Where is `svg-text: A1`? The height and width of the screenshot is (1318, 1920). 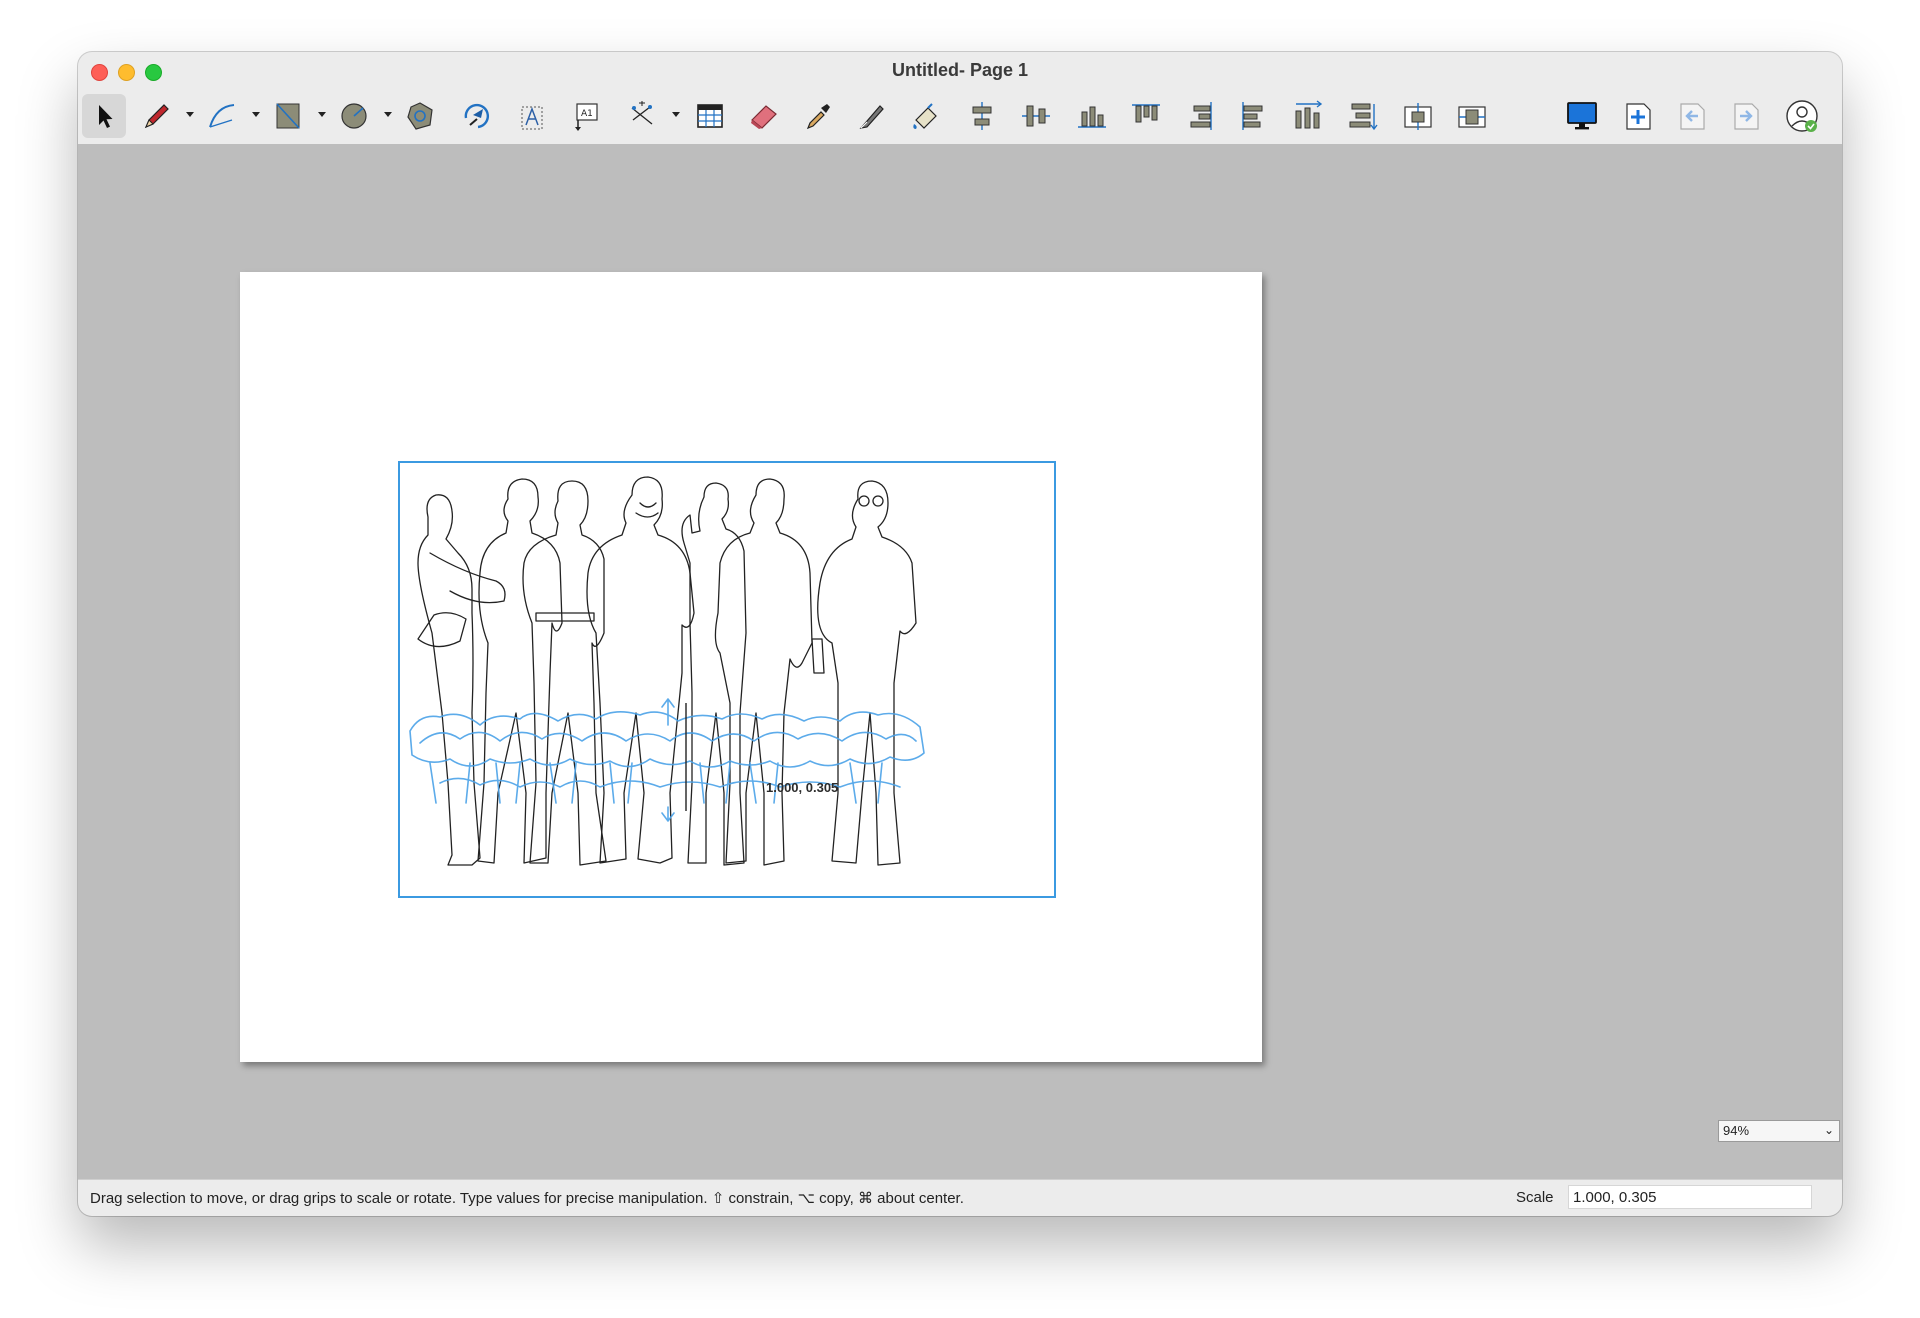 svg-text: A1 is located at coordinates (587, 114).